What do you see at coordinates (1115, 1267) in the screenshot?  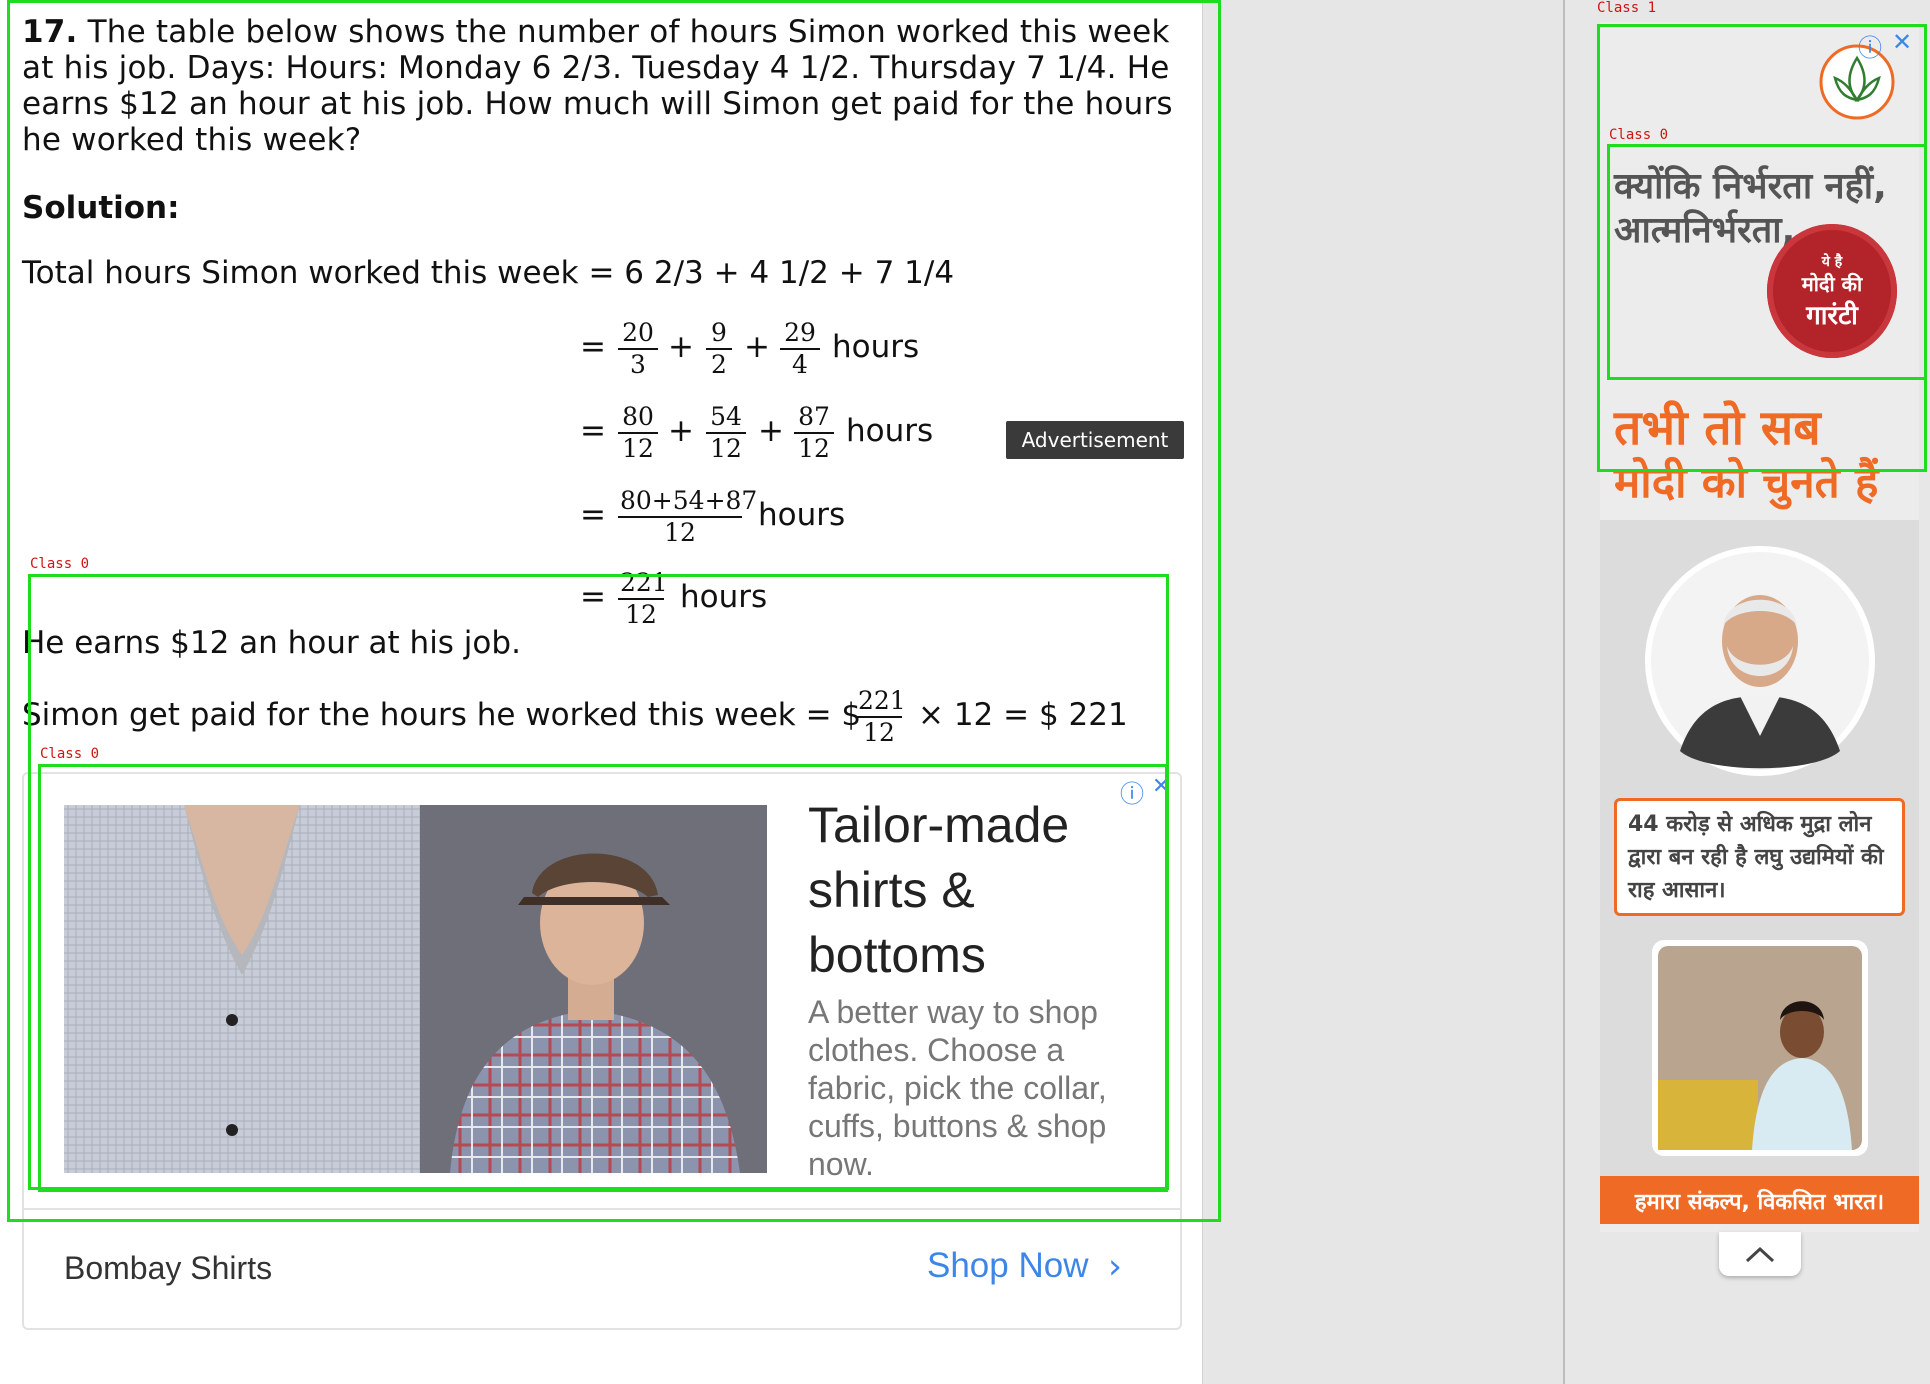 I see `chevron-right-icon: ›` at bounding box center [1115, 1267].